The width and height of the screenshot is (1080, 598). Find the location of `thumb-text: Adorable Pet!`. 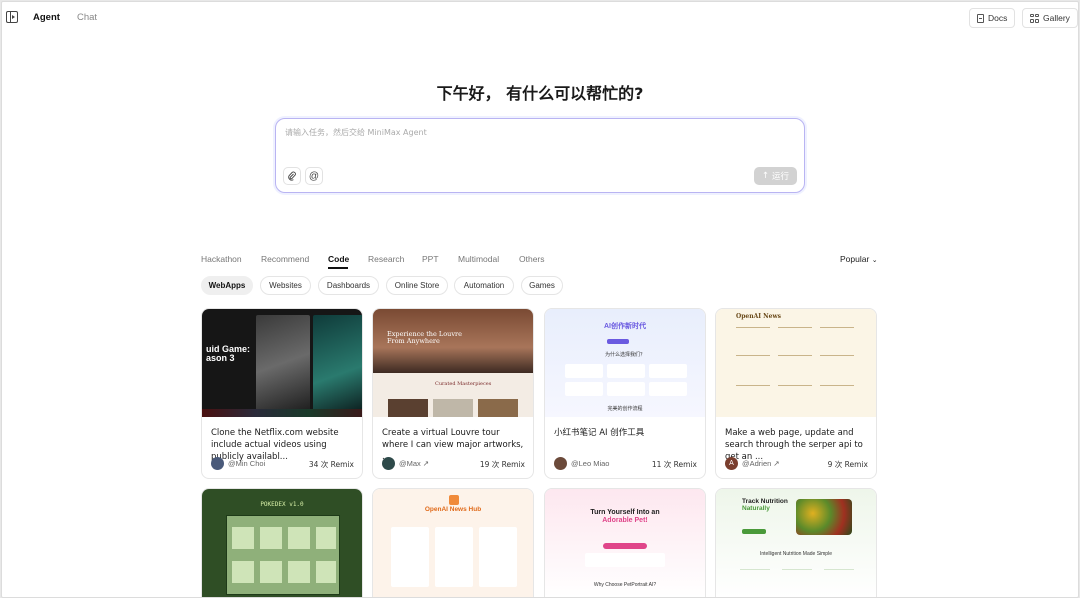

thumb-text: Adorable Pet! is located at coordinates (625, 520).